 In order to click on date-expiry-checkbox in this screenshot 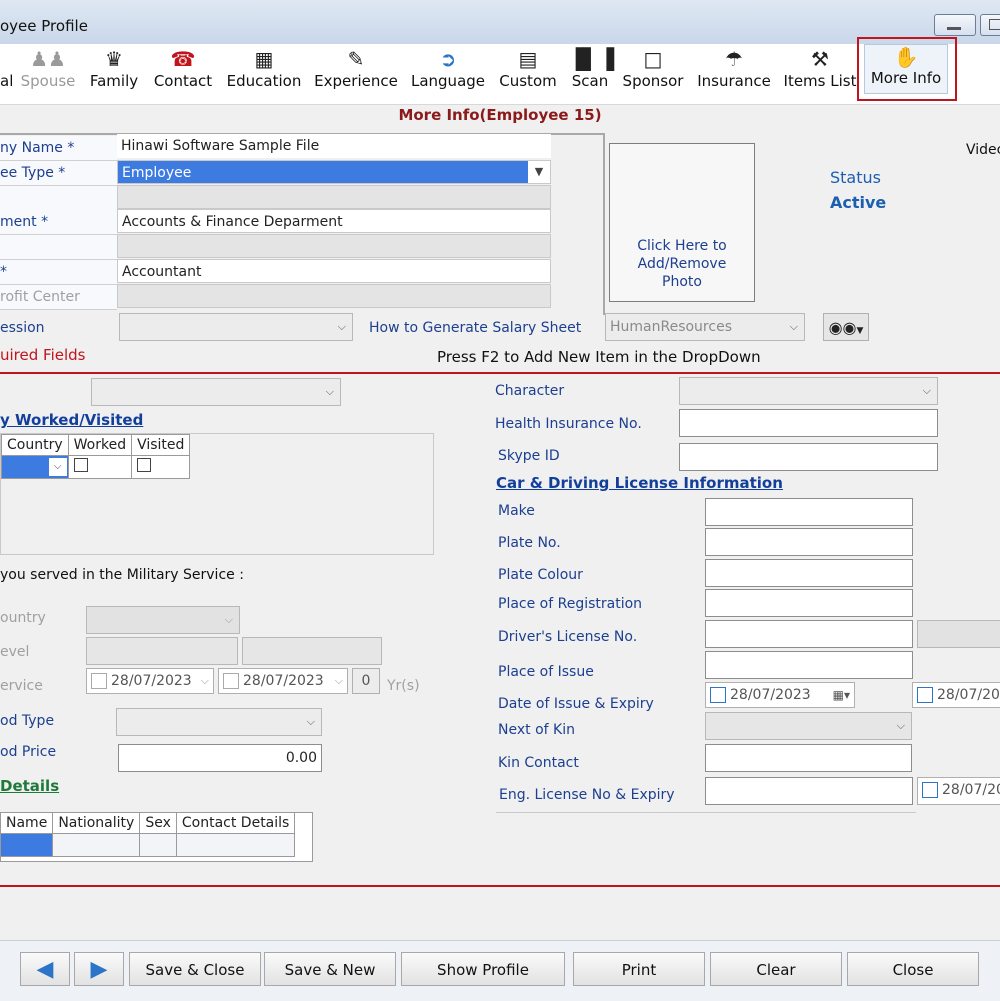, I will do `click(925, 695)`.